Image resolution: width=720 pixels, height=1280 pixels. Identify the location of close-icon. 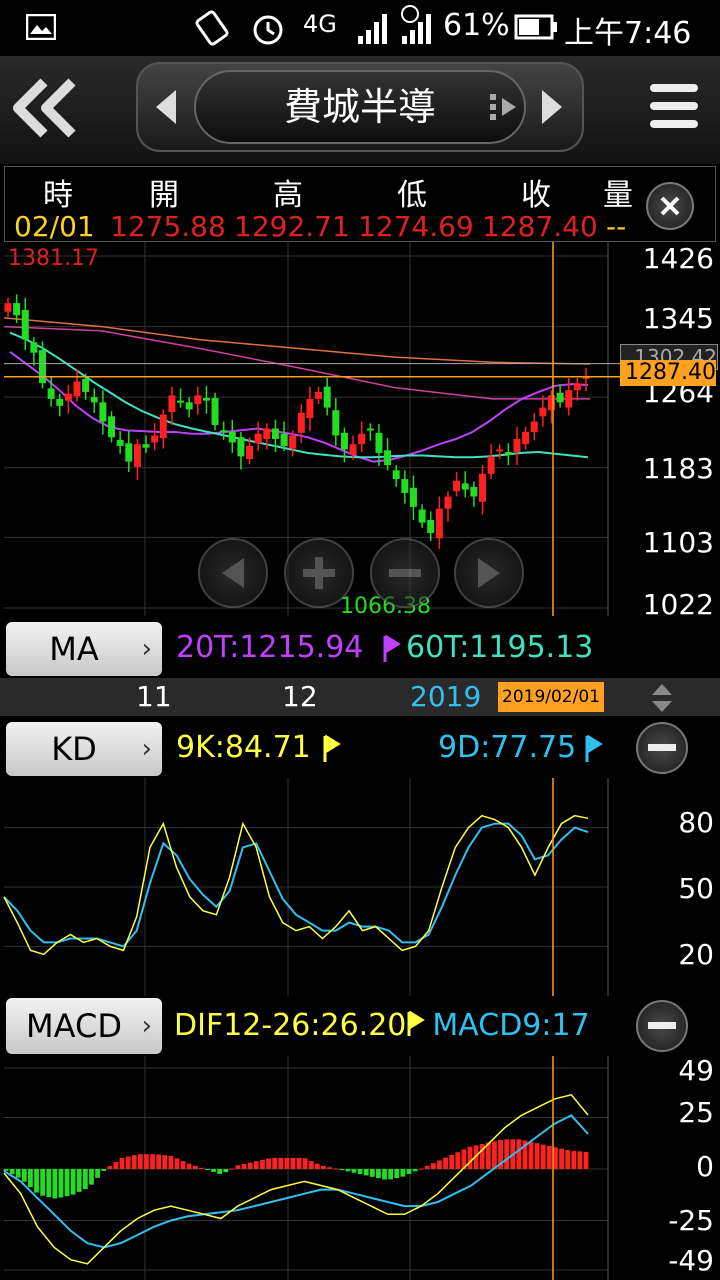
(670, 206).